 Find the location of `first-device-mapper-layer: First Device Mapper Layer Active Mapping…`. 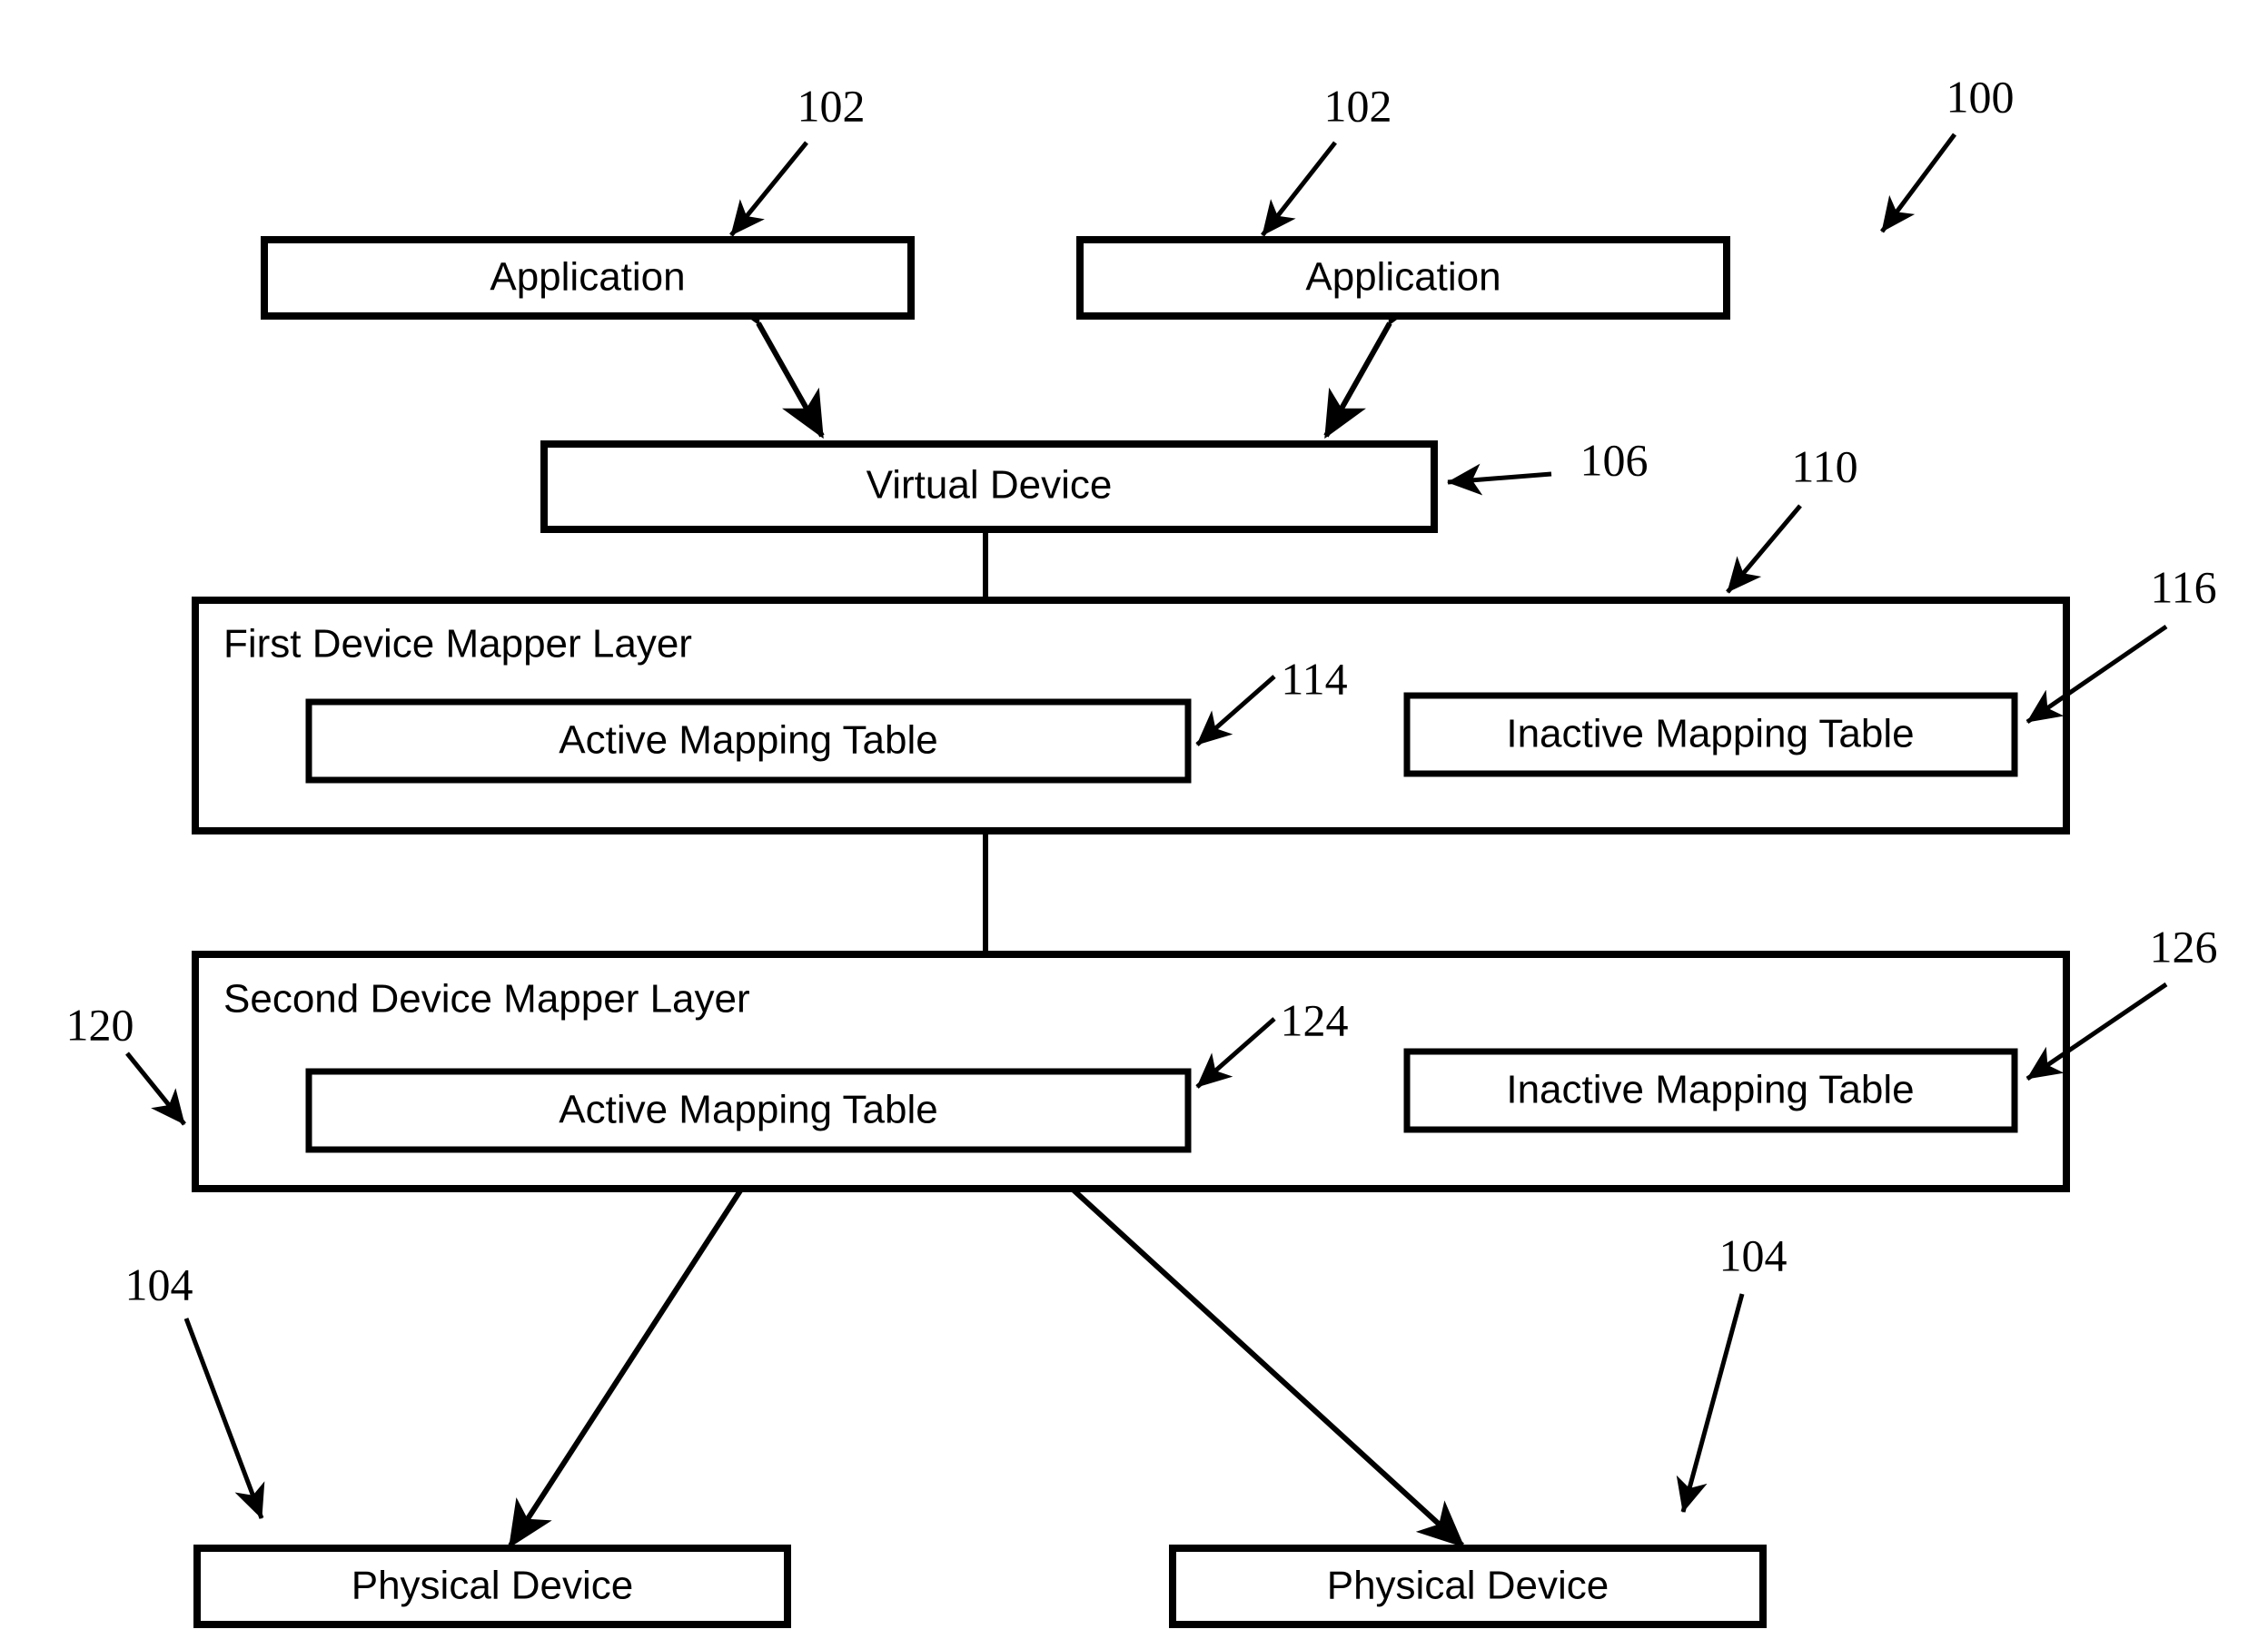

first-device-mapper-layer: First Device Mapper Layer Active Mapping… is located at coordinates (1131, 716).